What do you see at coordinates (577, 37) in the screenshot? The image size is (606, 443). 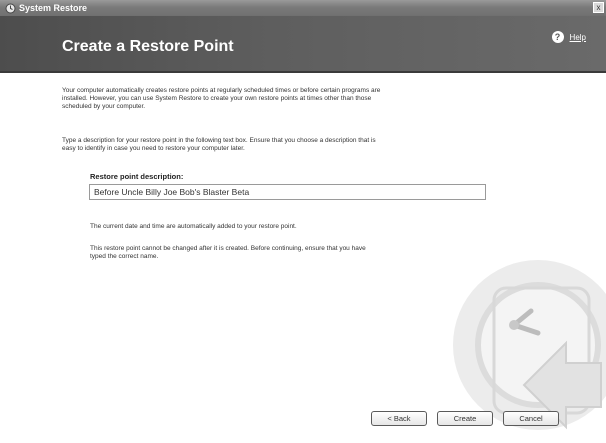 I see `help-label: Help` at bounding box center [577, 37].